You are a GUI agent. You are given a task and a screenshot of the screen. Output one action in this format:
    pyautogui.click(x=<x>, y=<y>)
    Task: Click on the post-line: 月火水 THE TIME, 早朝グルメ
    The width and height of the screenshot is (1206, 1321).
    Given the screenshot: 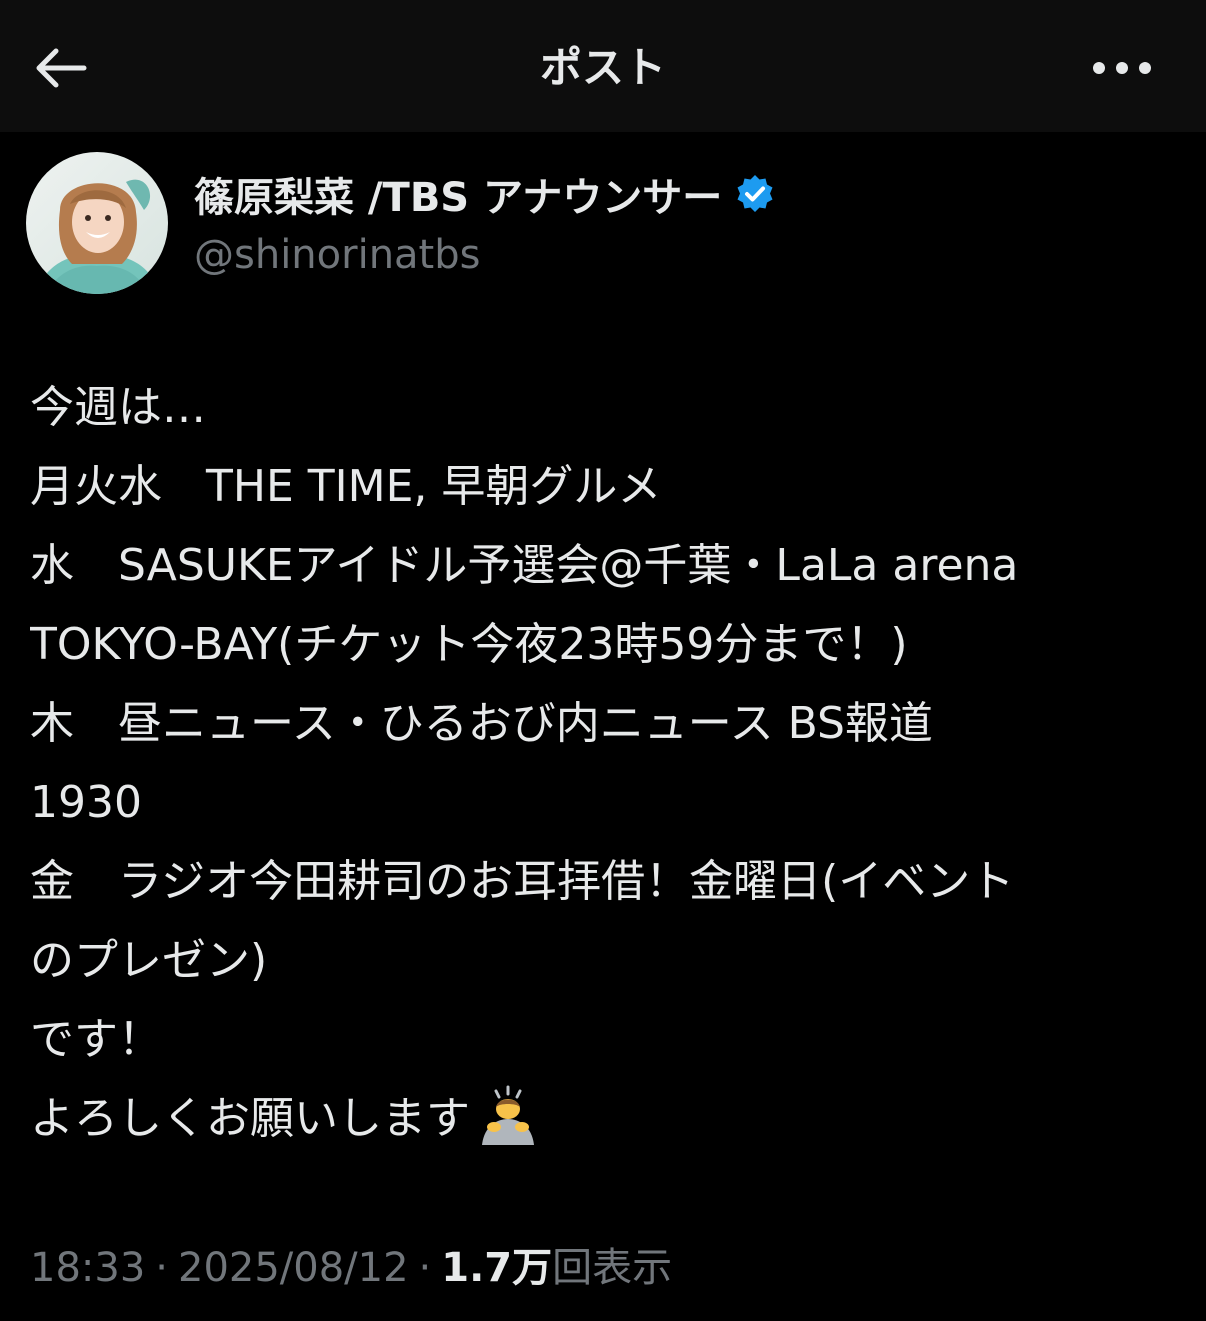 What is the action you would take?
    pyautogui.click(x=346, y=486)
    